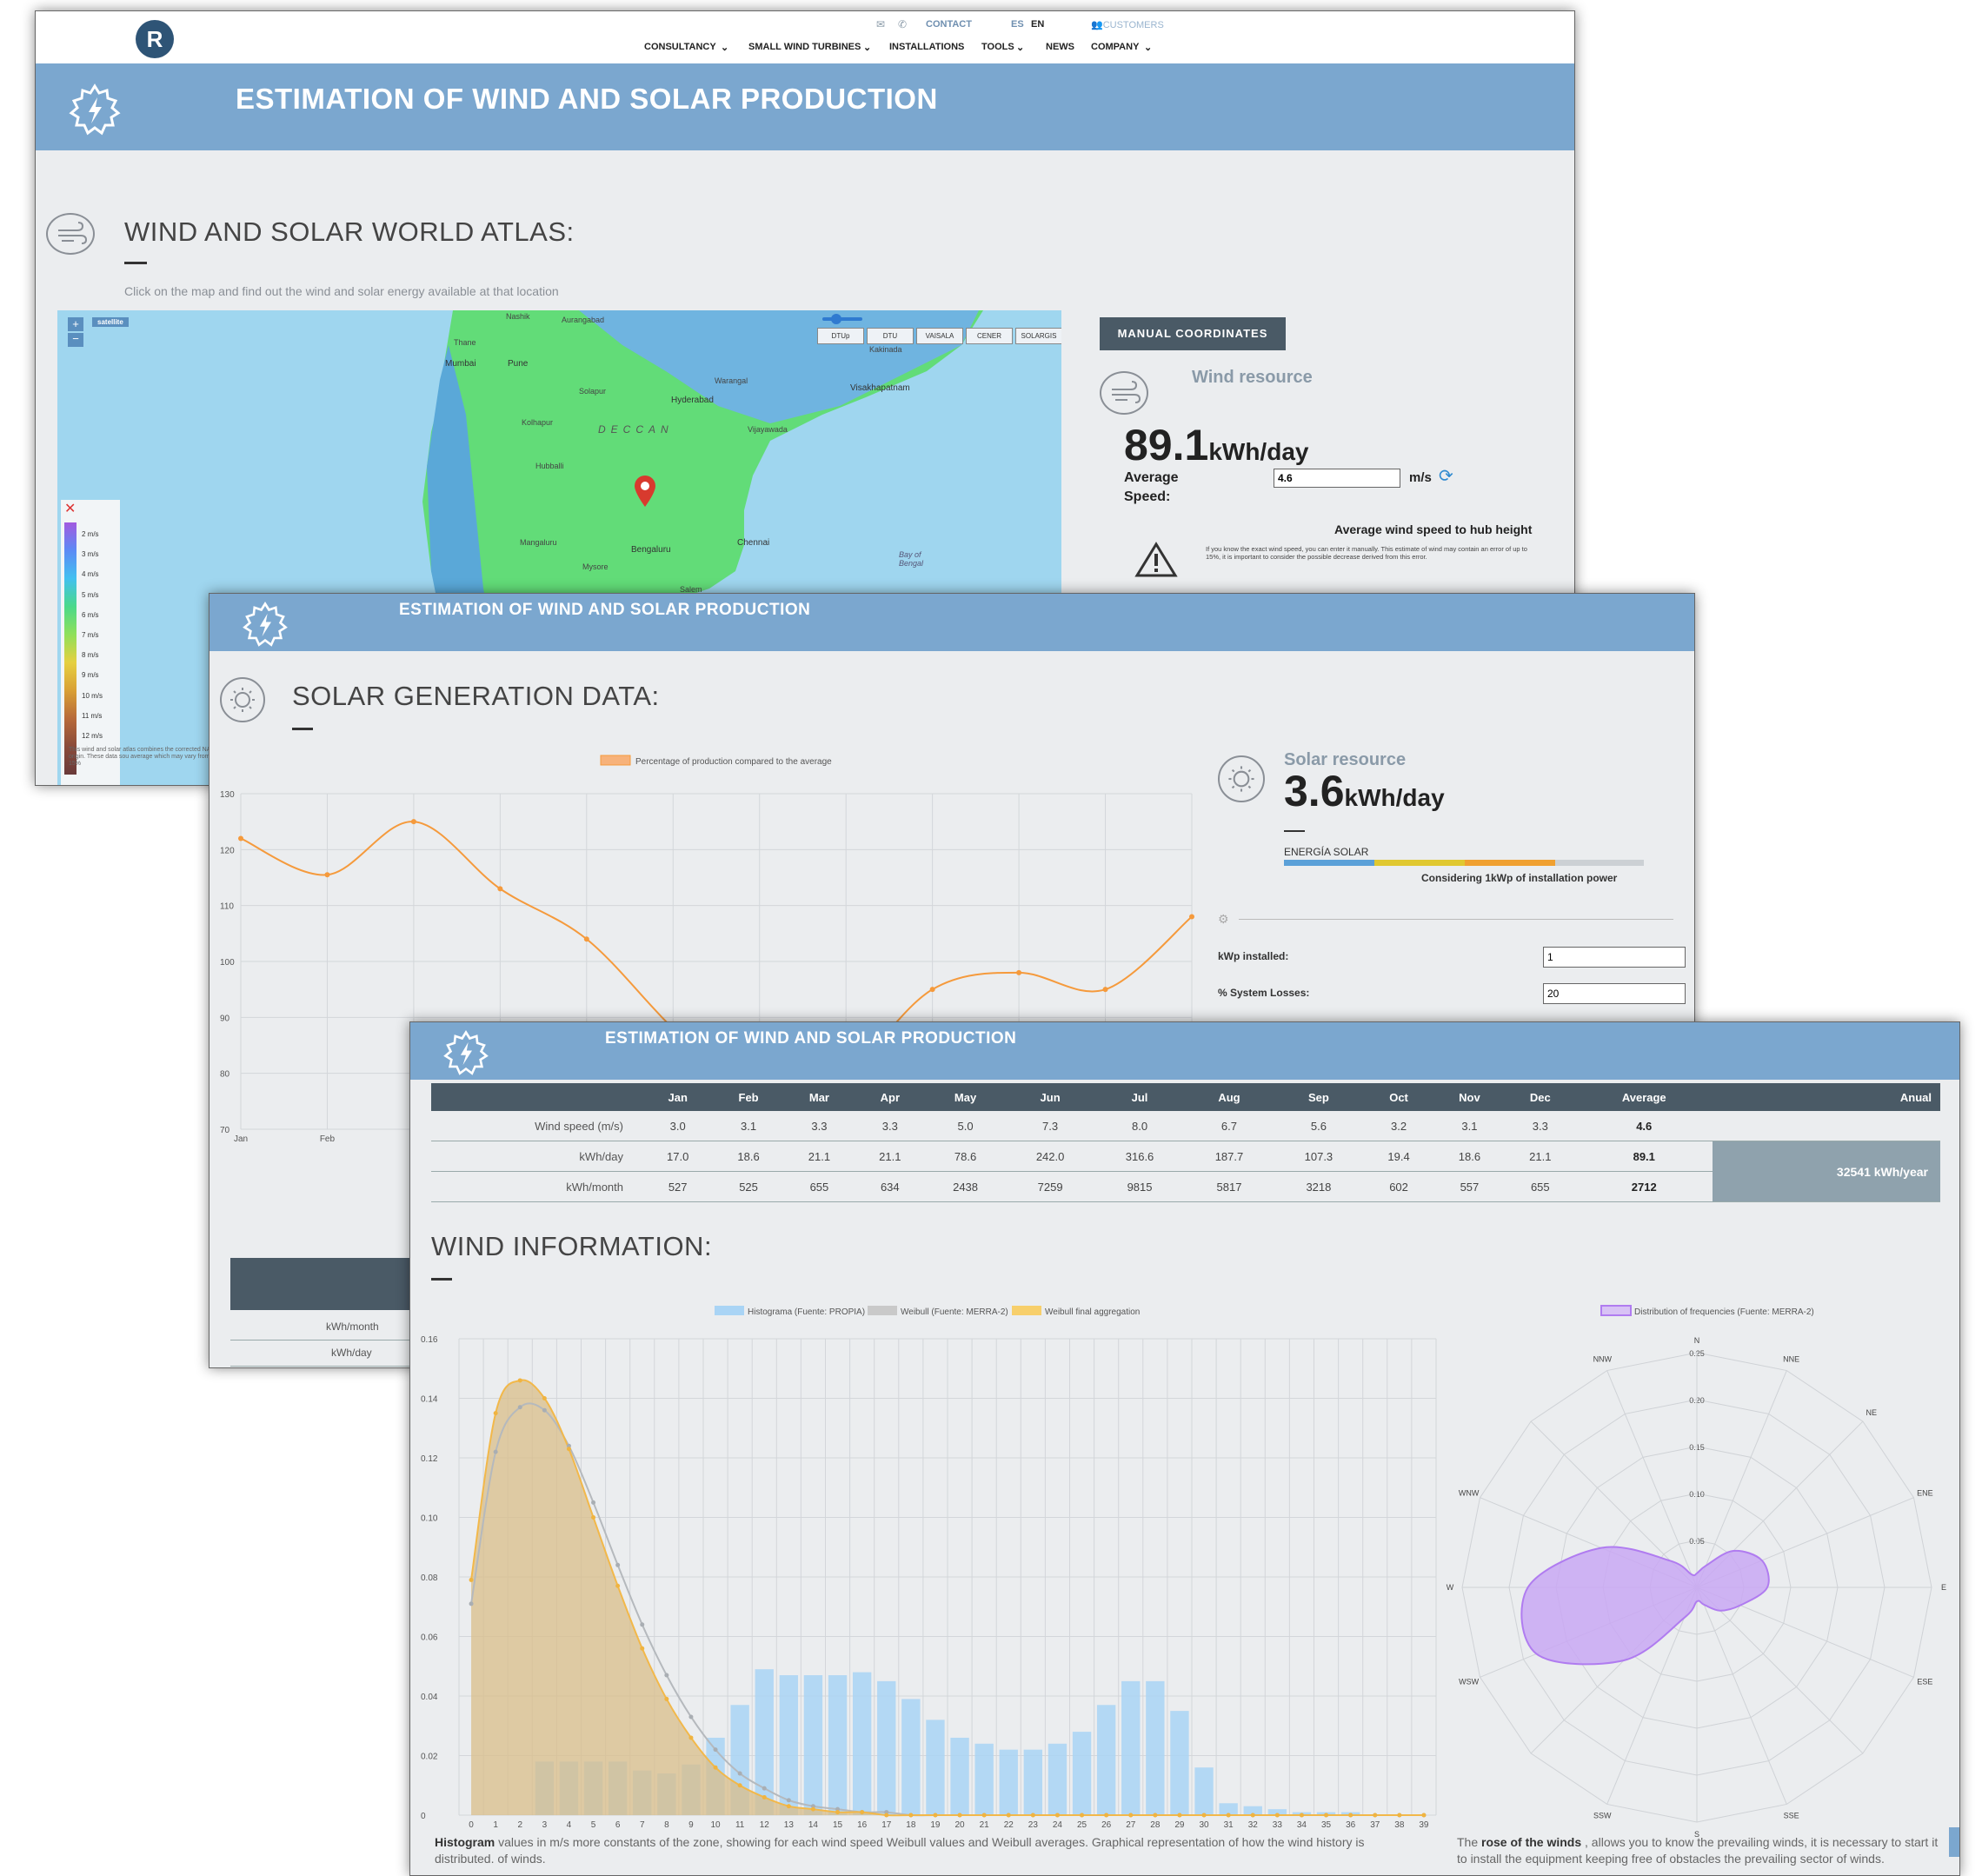 Image resolution: width=1982 pixels, height=1876 pixels. I want to click on refresh-icon: ⟳, so click(1446, 476).